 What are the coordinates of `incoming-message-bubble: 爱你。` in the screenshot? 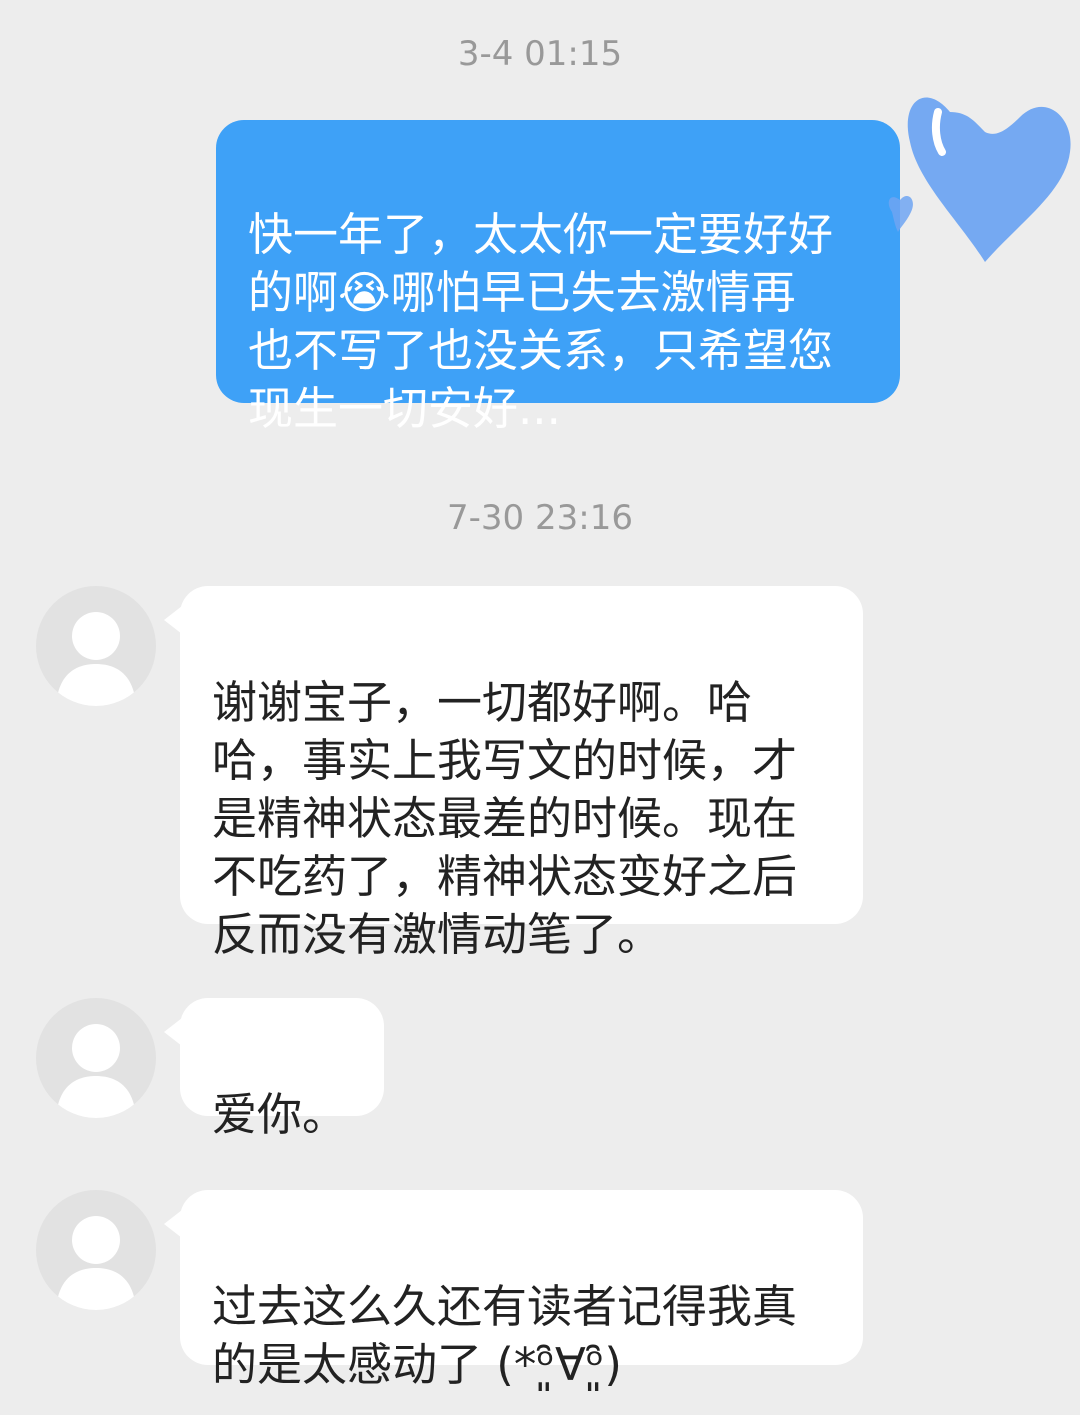 It's located at (274, 1069).